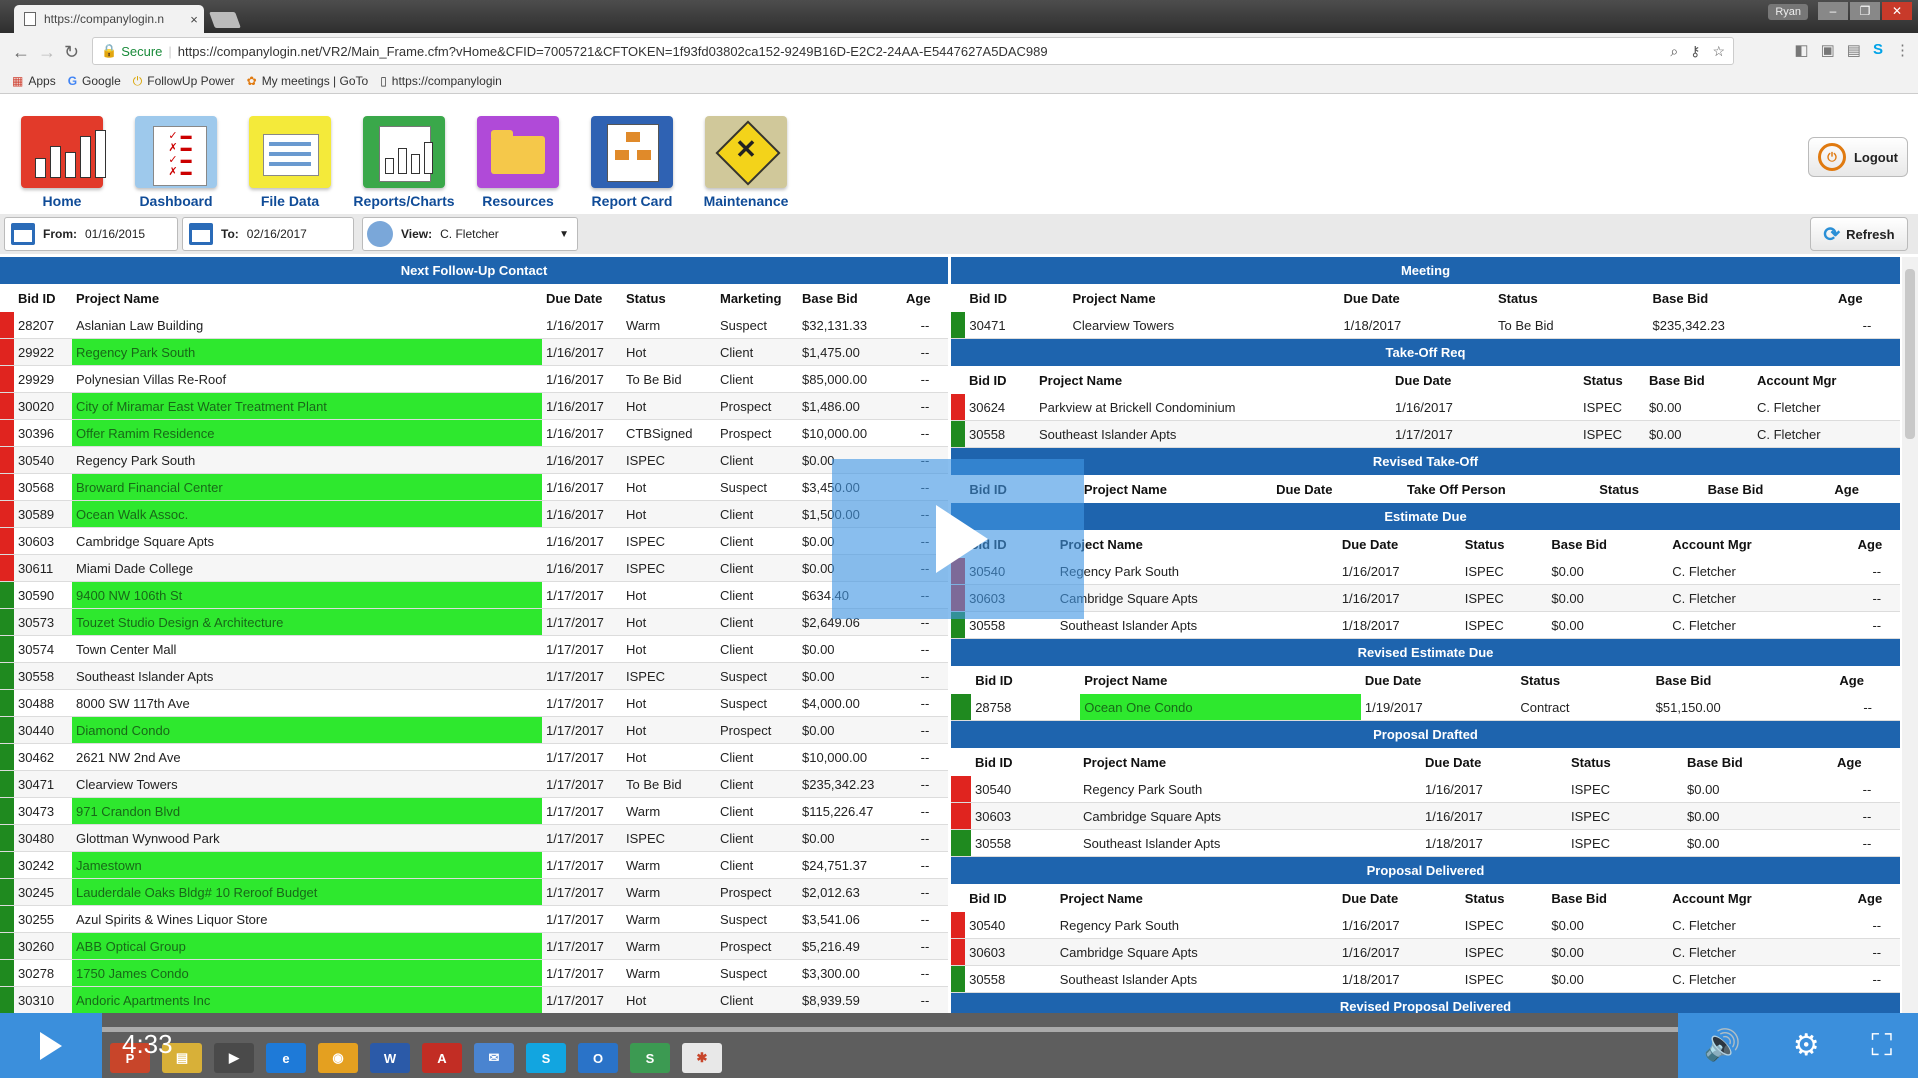  I want to click on taskbar-app-icon: S, so click(650, 1058).